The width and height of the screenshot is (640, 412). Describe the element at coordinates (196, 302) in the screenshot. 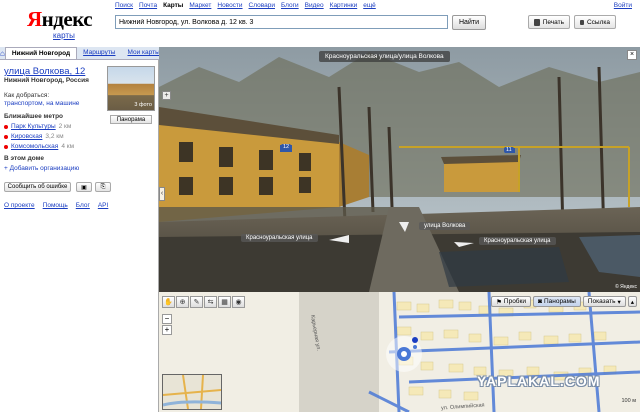

I see `ruler-icon: ✎` at that location.